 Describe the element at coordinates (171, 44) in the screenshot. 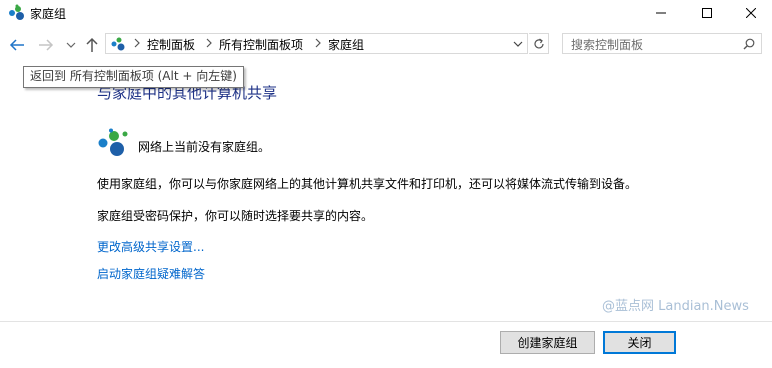

I see `breadcrumb-control-panel: 控制面板` at that location.